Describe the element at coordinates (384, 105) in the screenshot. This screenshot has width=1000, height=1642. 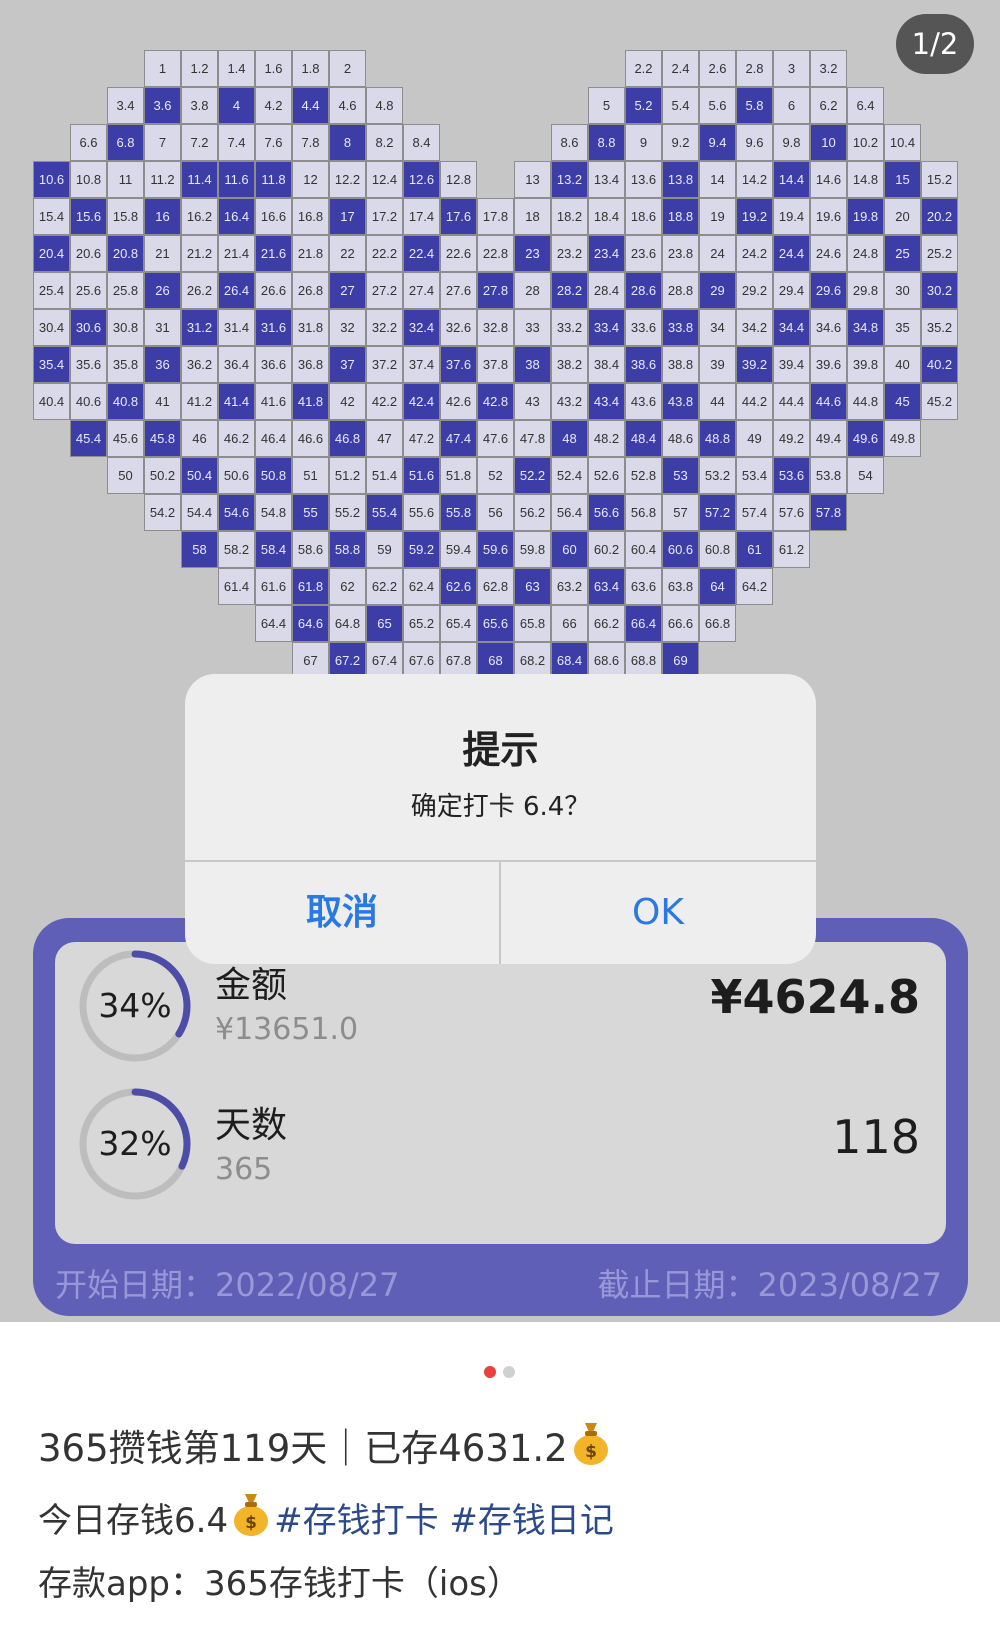
I see `grid-cell: 4.8` at that location.